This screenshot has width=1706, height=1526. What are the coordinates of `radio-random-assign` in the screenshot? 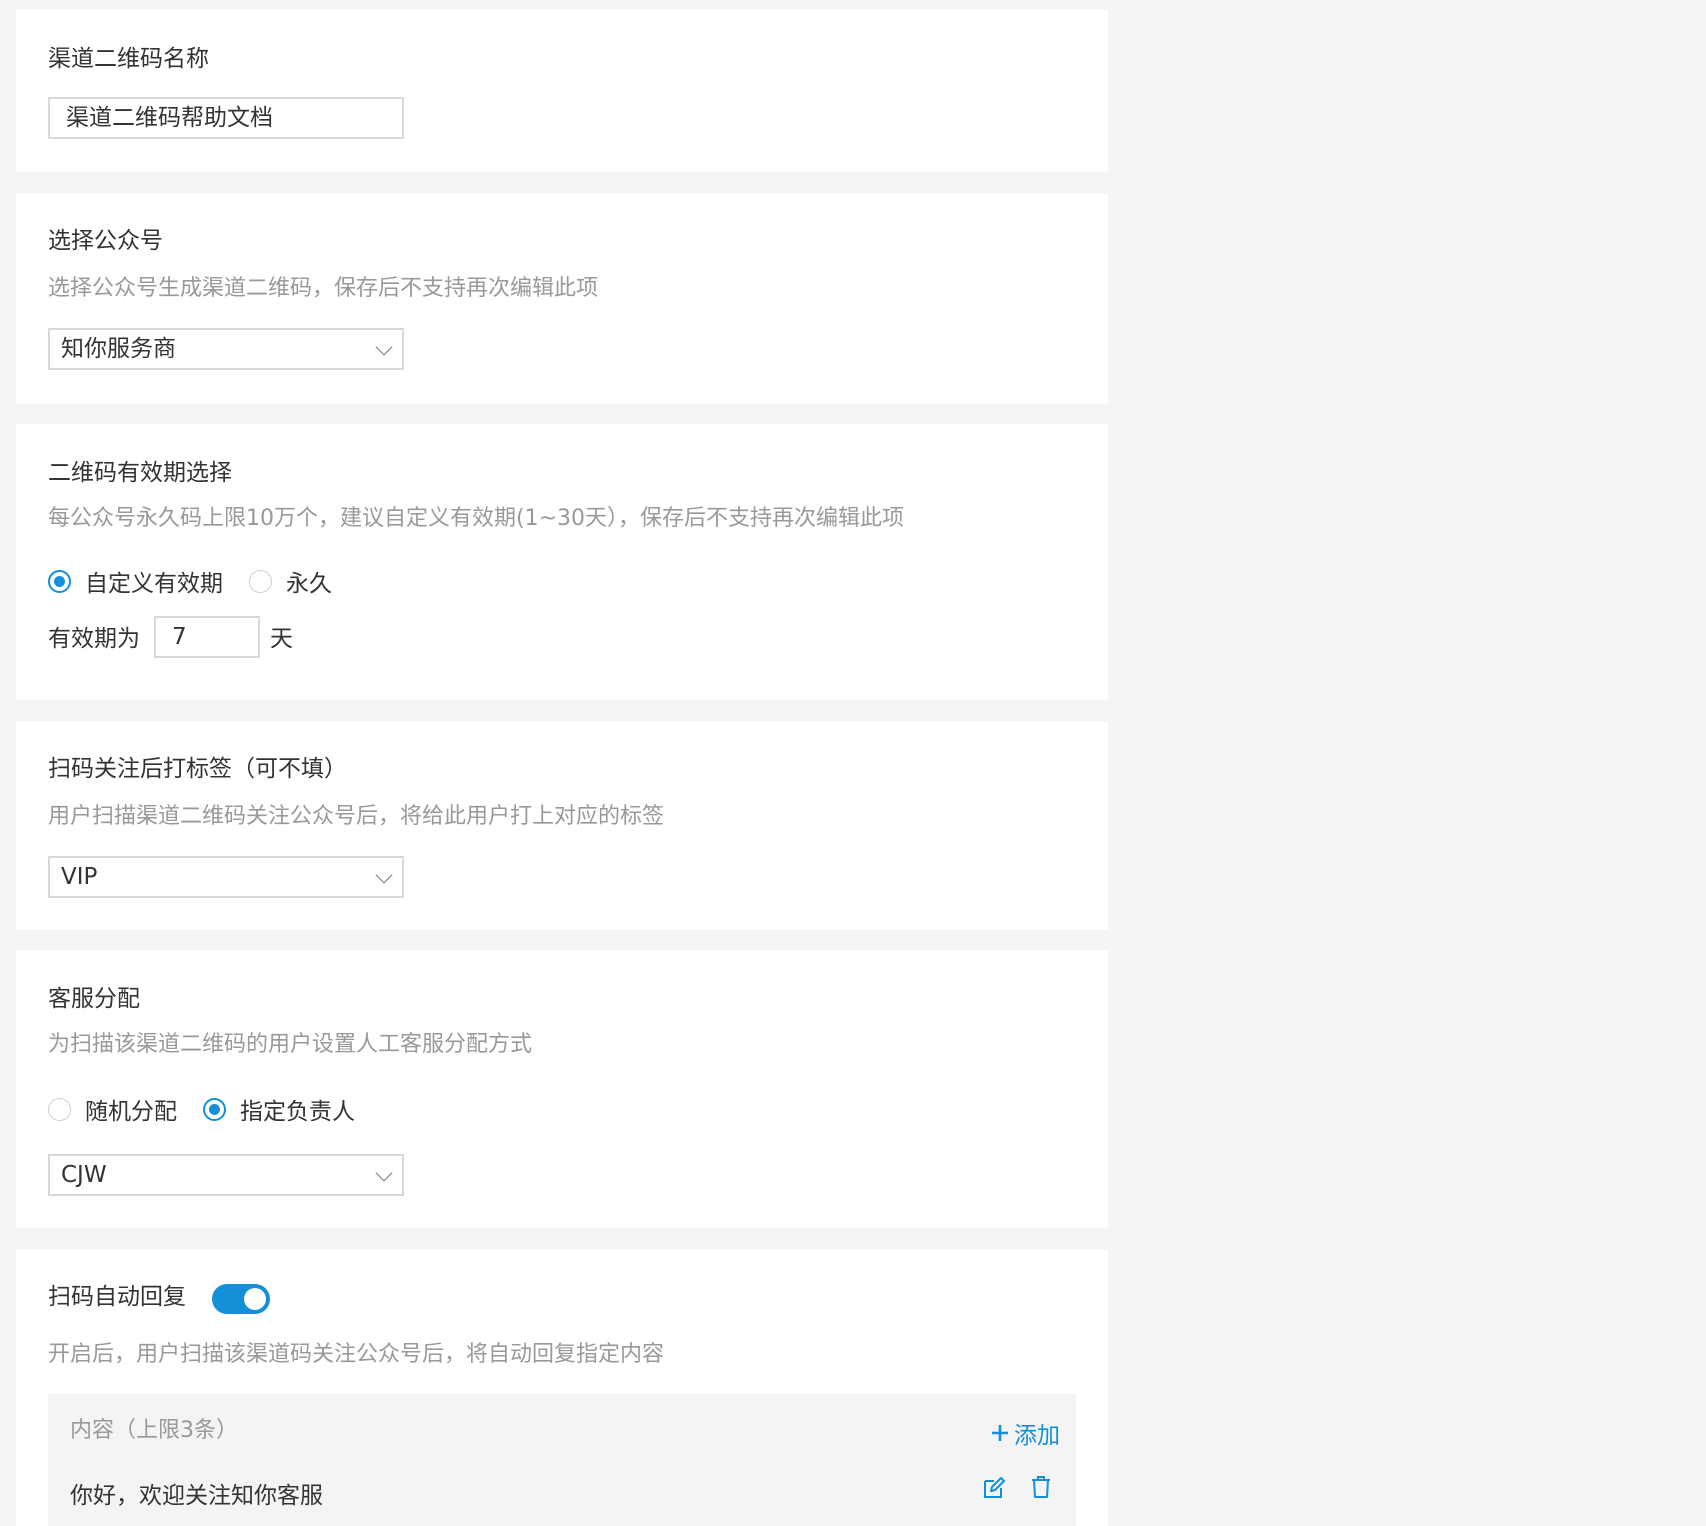 It's located at (59, 1109).